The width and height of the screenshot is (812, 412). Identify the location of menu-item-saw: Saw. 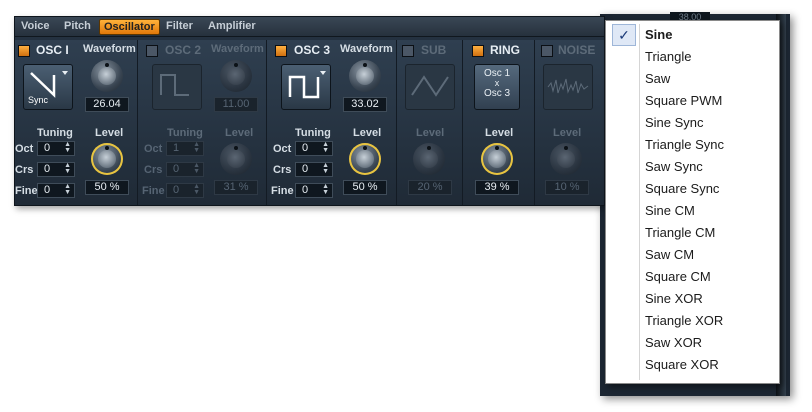
(691, 78).